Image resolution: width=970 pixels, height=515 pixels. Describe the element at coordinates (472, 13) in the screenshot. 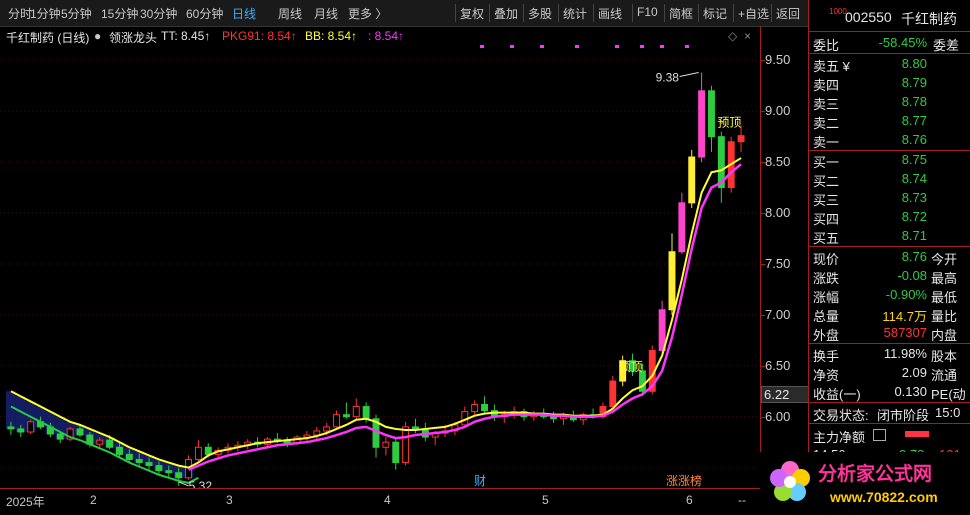

I see `tool-0: 复权` at that location.